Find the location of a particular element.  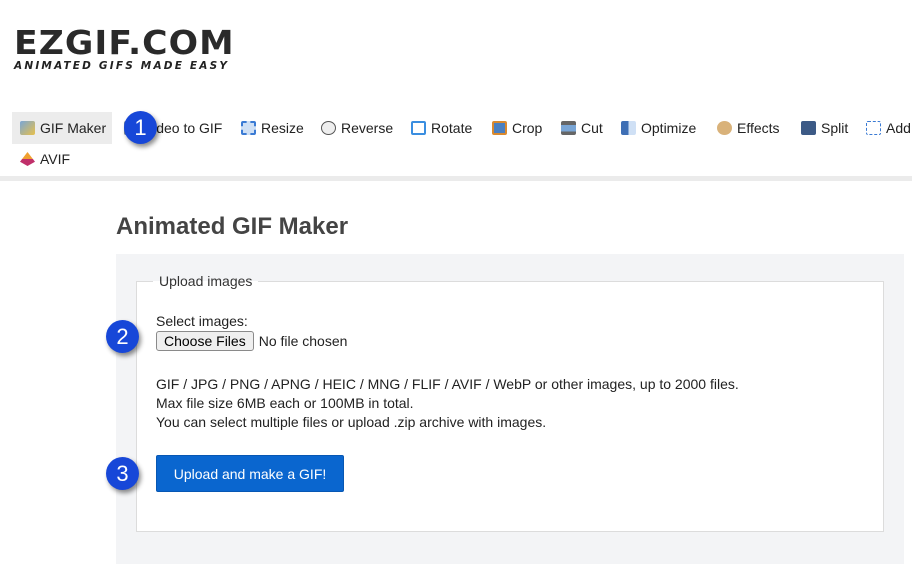

nav-label: Crop is located at coordinates (527, 128).